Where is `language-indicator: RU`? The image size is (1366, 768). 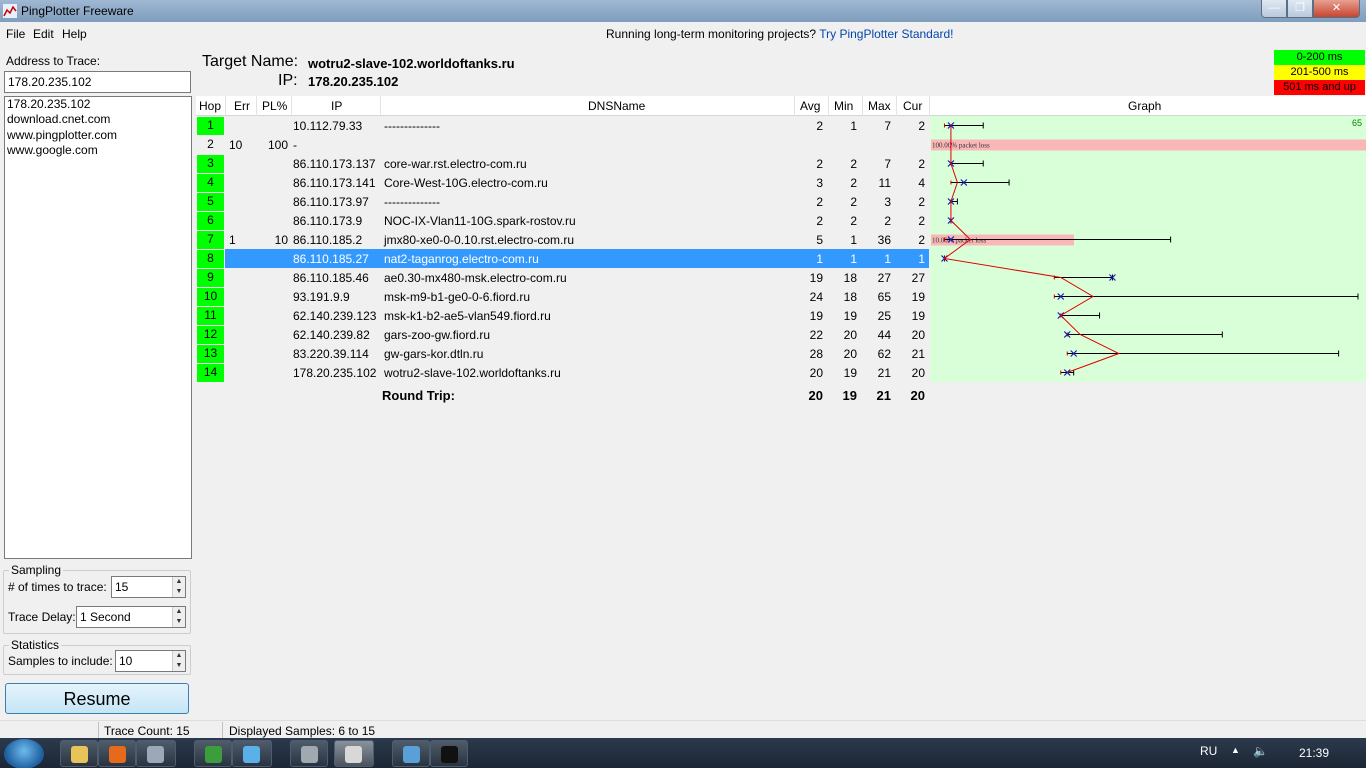
language-indicator: RU is located at coordinates (1208, 751).